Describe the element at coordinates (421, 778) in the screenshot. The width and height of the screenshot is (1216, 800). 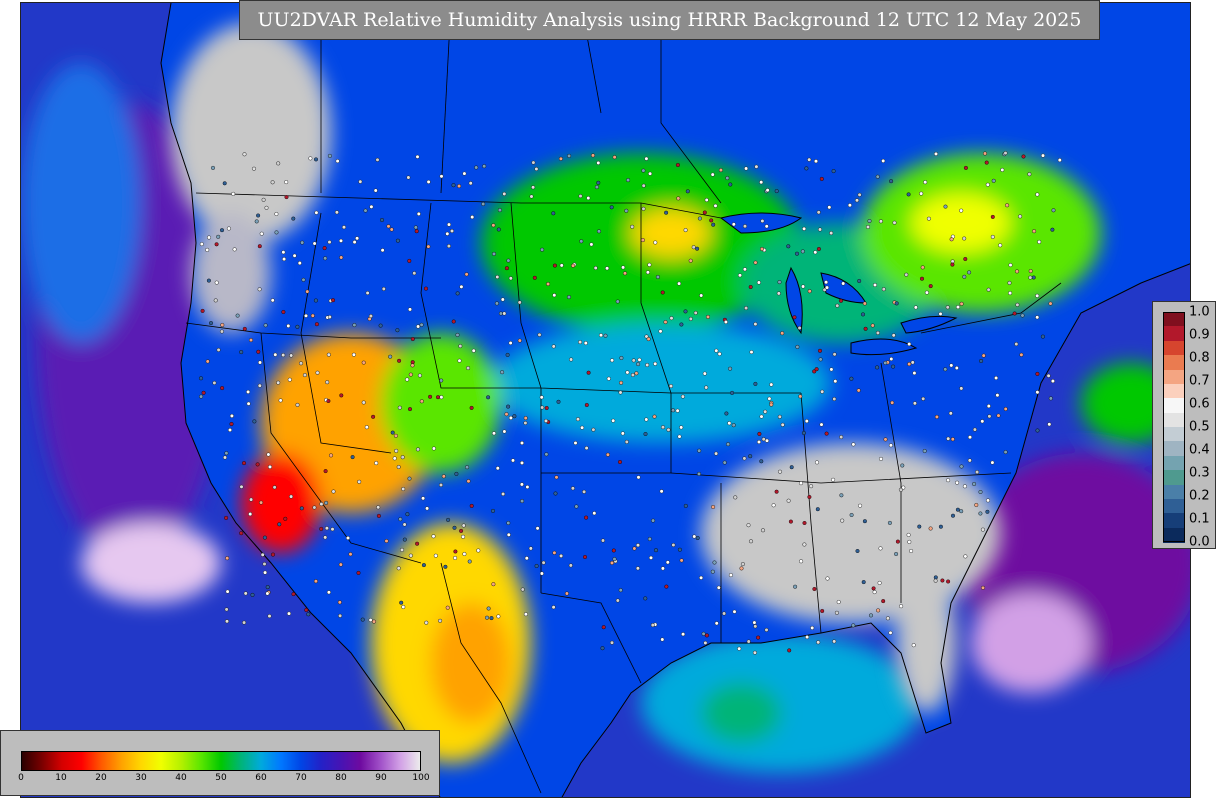
I see `rh-tick-label: 100` at that location.